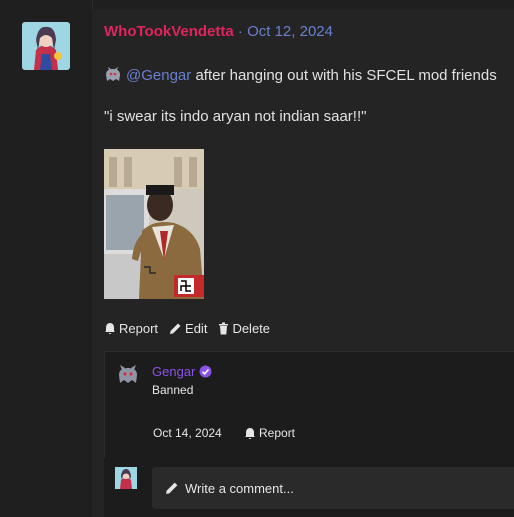 The width and height of the screenshot is (514, 517). Describe the element at coordinates (173, 390) in the screenshot. I see `reply-status: Banned` at that location.